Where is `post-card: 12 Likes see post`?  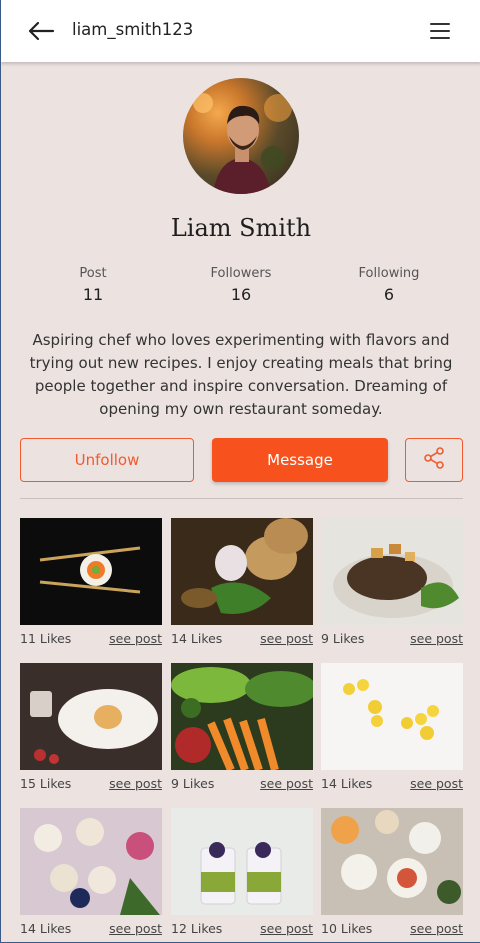
post-card: 12 Likes see post is located at coordinates (242, 872).